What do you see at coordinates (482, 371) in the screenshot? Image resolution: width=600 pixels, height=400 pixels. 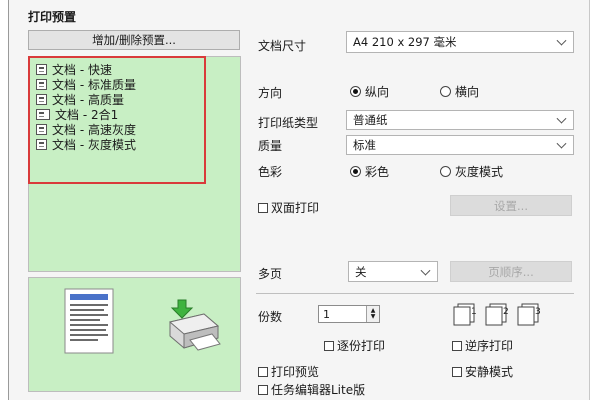 I see `quiet-mode-checkbox: 安静模式` at bounding box center [482, 371].